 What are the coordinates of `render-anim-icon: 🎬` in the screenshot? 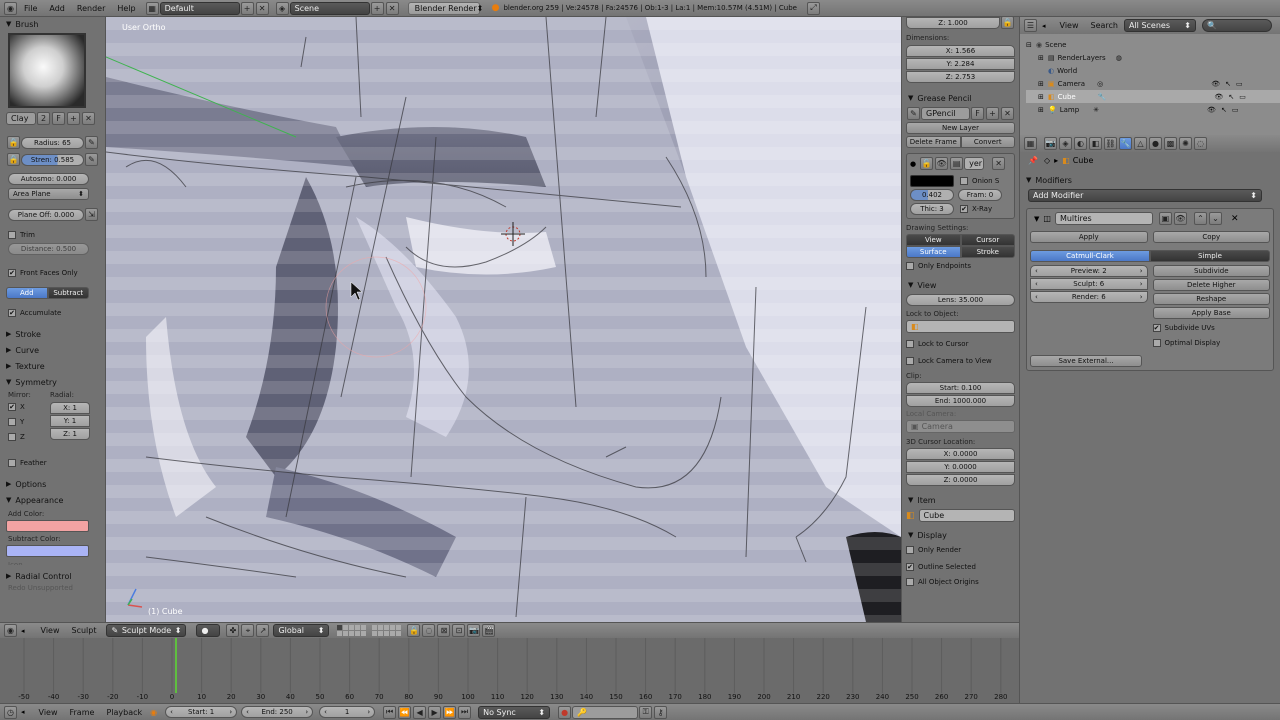 It's located at (489, 630).